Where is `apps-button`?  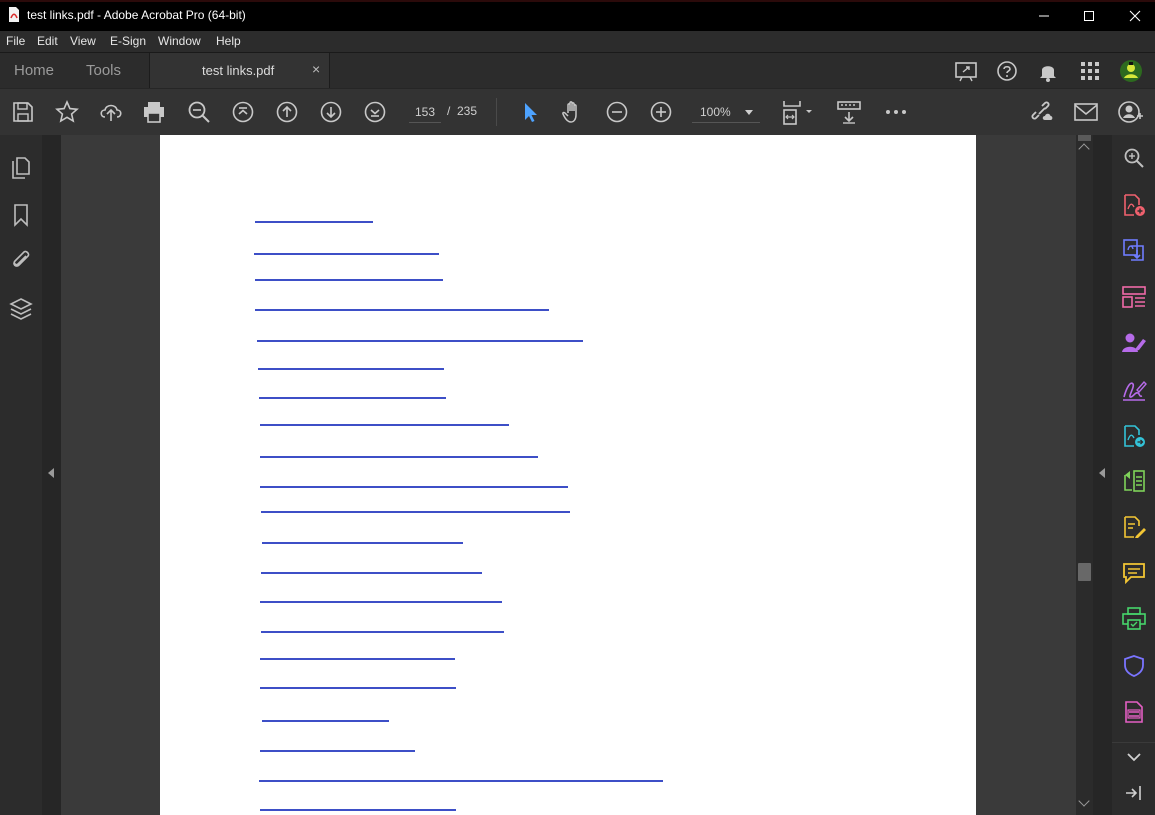
apps-button is located at coordinates (1090, 71).